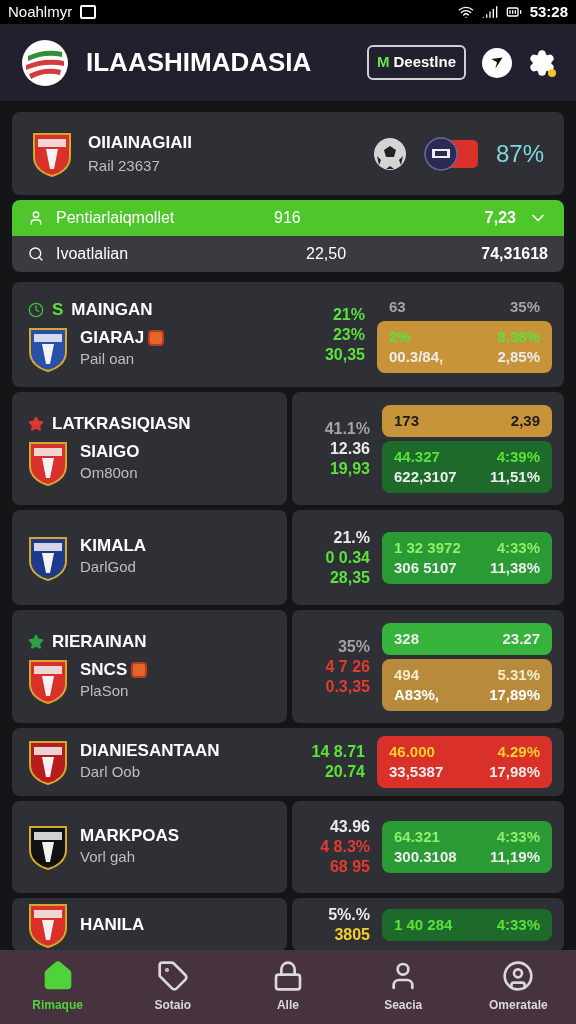 The height and width of the screenshot is (1024, 576). I want to click on carrier-name: Noahlmyr, so click(40, 11).